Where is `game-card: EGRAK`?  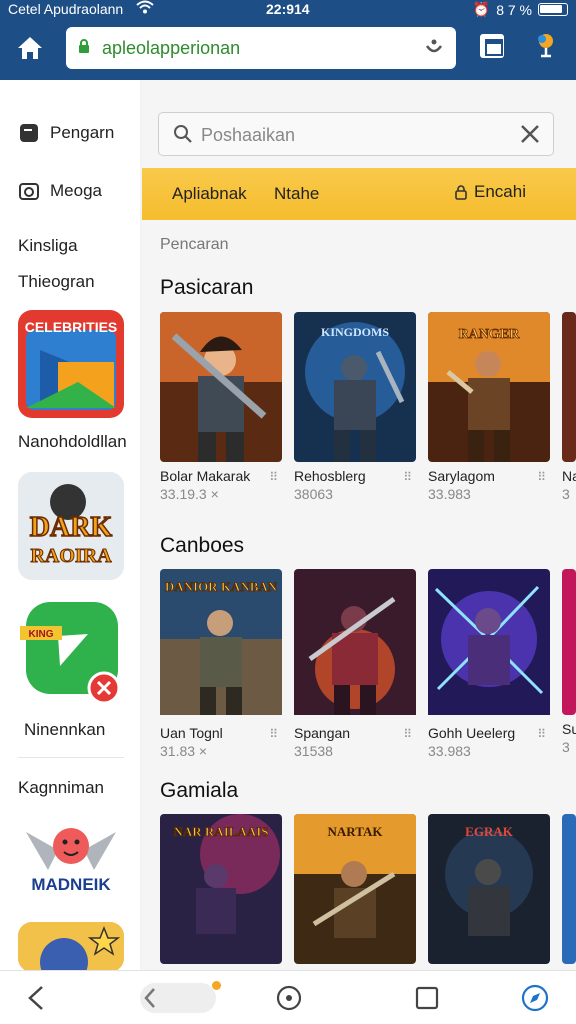
game-card: EGRAK is located at coordinates (490, 889).